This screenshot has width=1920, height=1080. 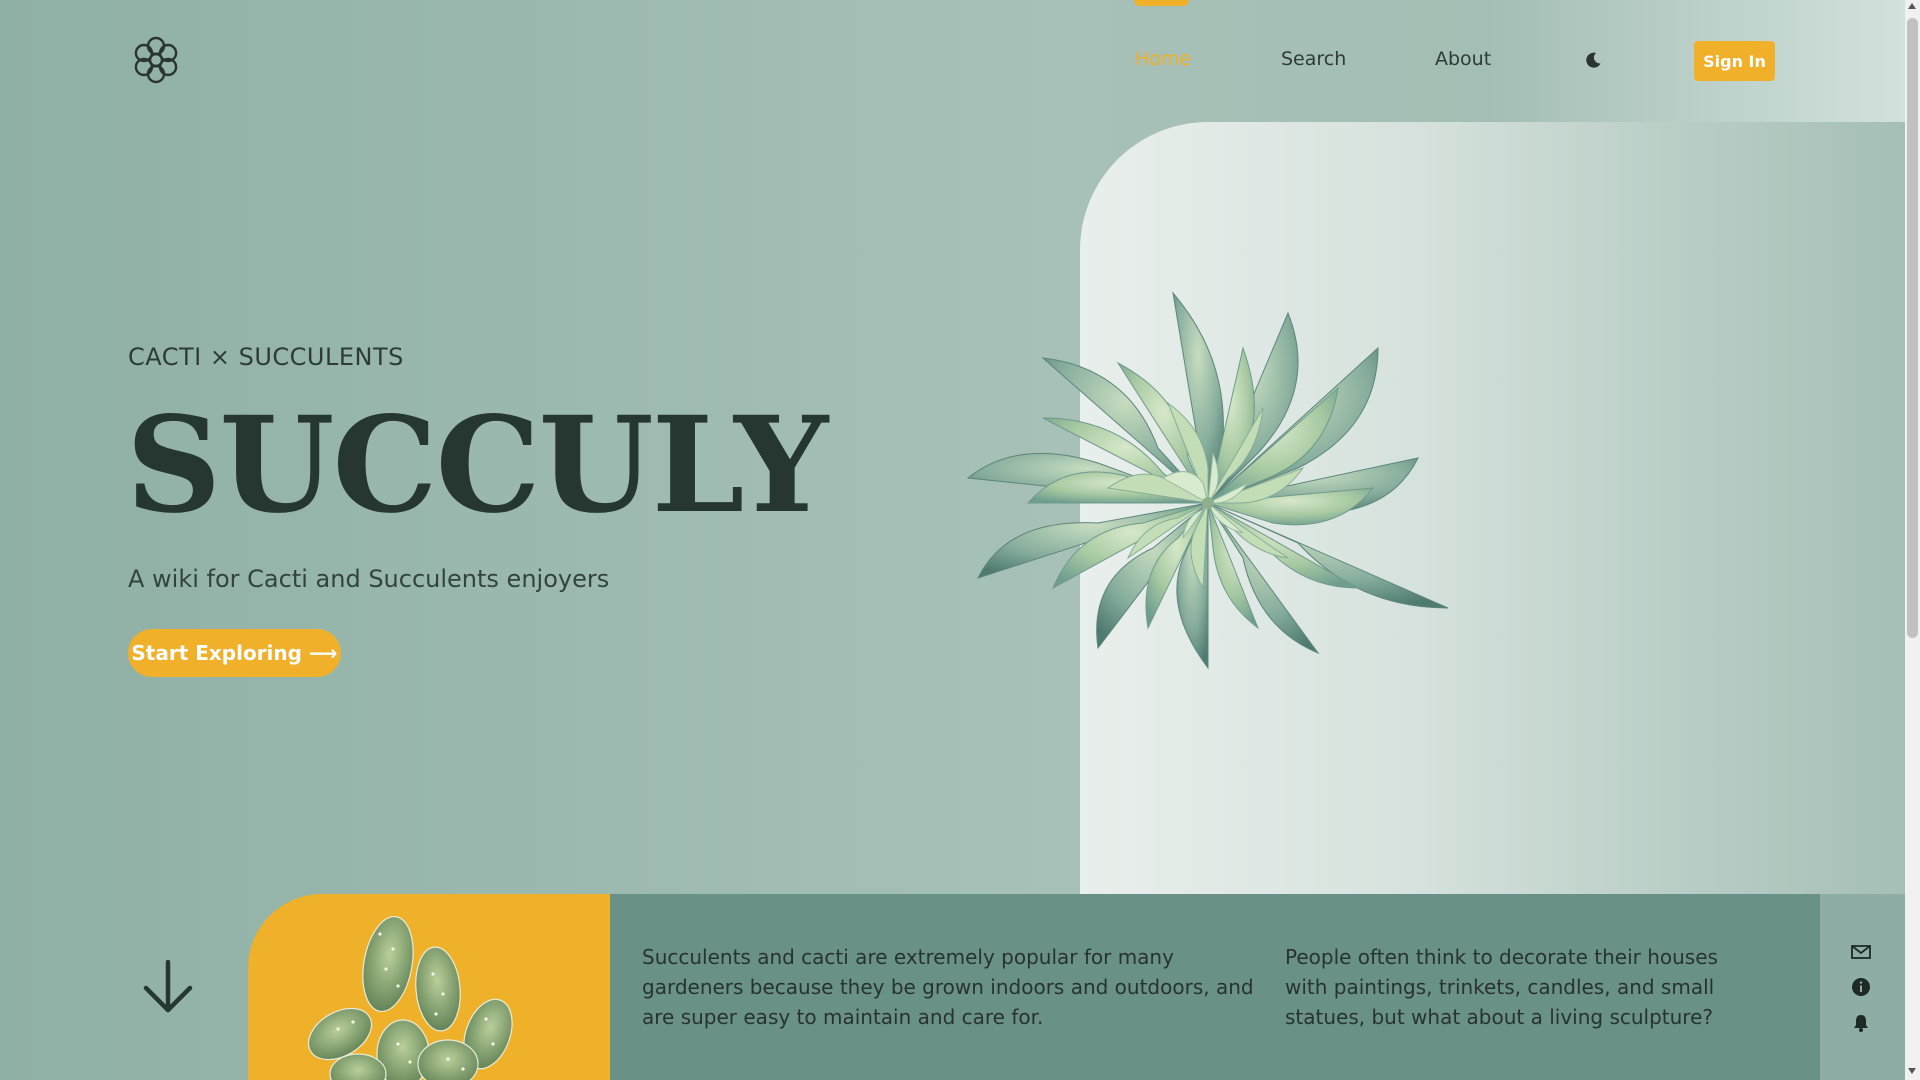 What do you see at coordinates (1161, 3) in the screenshot?
I see `active-nav-indicator` at bounding box center [1161, 3].